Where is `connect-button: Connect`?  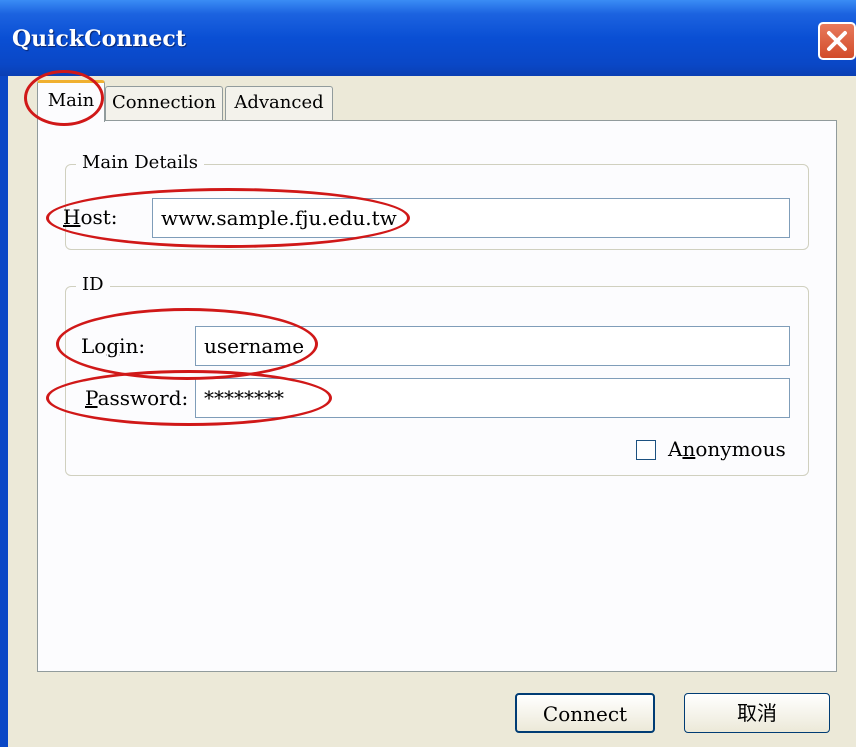 connect-button: Connect is located at coordinates (585, 713).